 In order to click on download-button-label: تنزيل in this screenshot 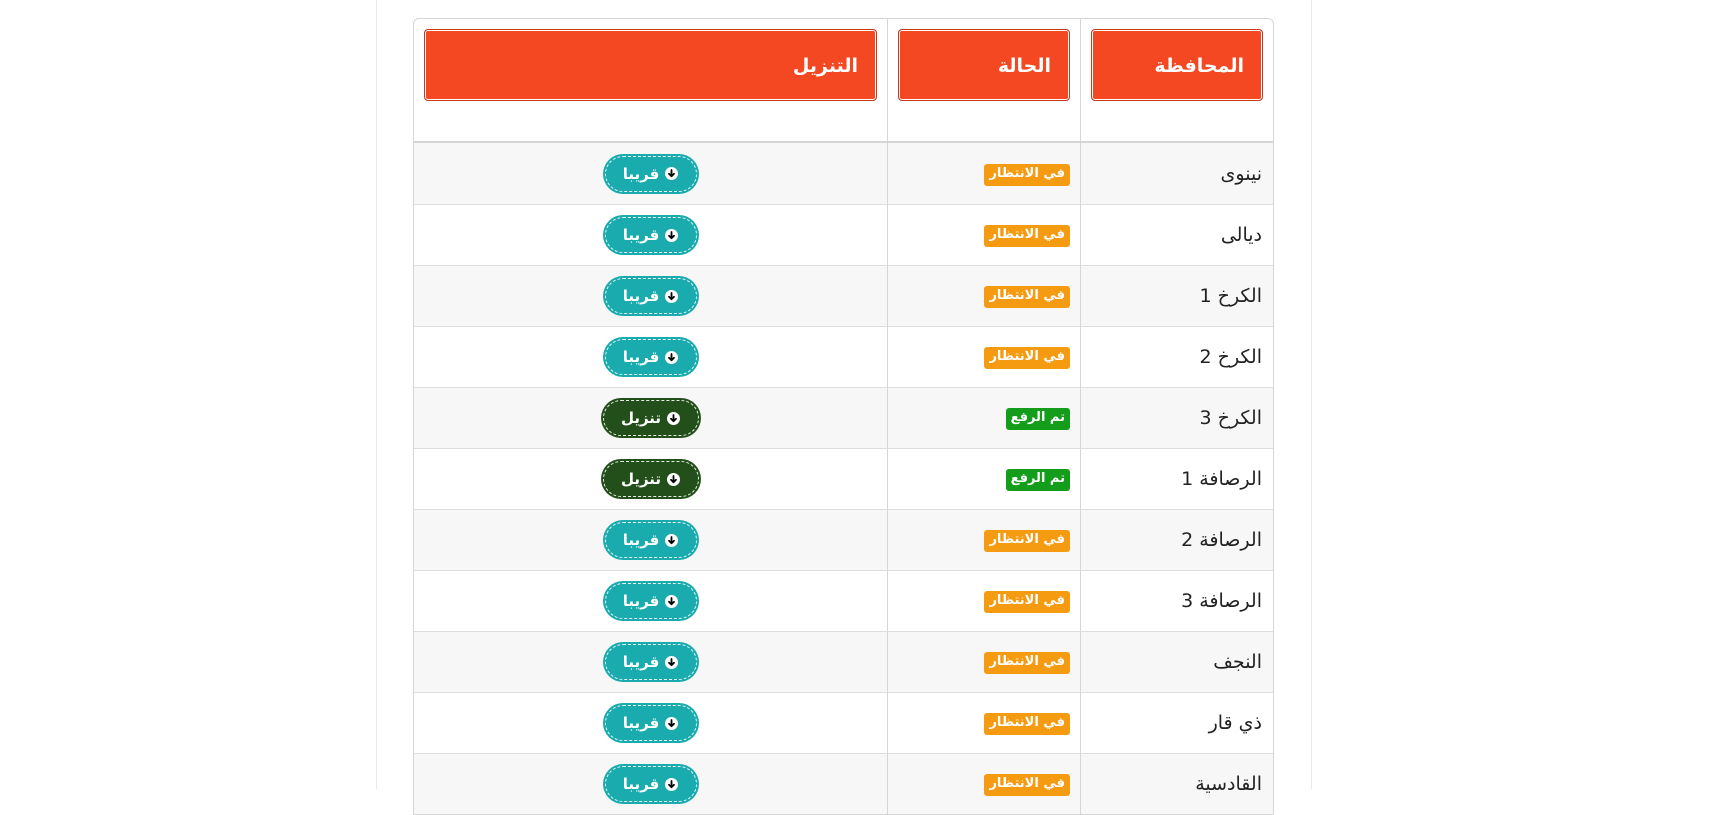, I will do `click(641, 479)`.